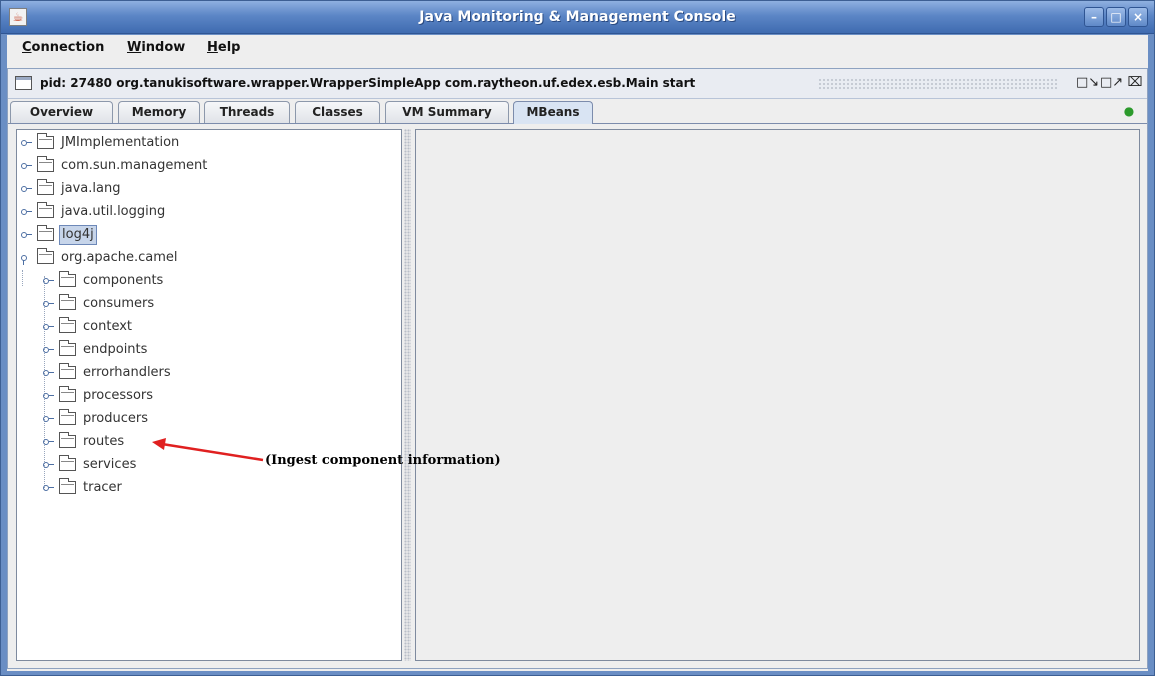  What do you see at coordinates (1138, 17) in the screenshot?
I see `close-button: ×` at bounding box center [1138, 17].